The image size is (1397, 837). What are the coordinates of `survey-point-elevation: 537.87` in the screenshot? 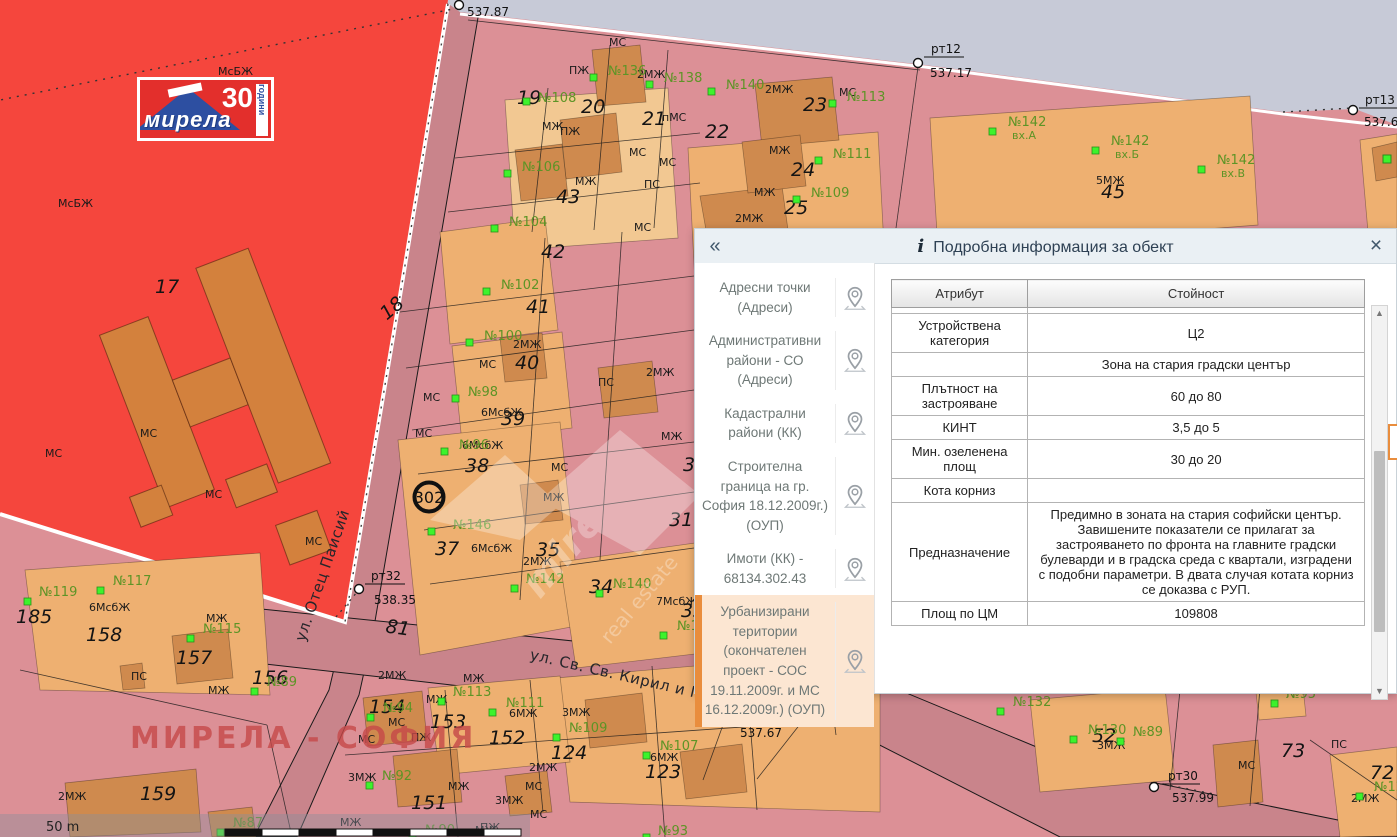 It's located at (488, 12).